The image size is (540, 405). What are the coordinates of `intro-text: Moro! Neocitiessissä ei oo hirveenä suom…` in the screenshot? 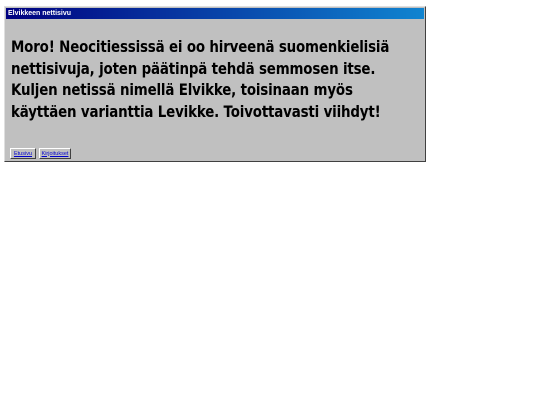 It's located at (200, 79).